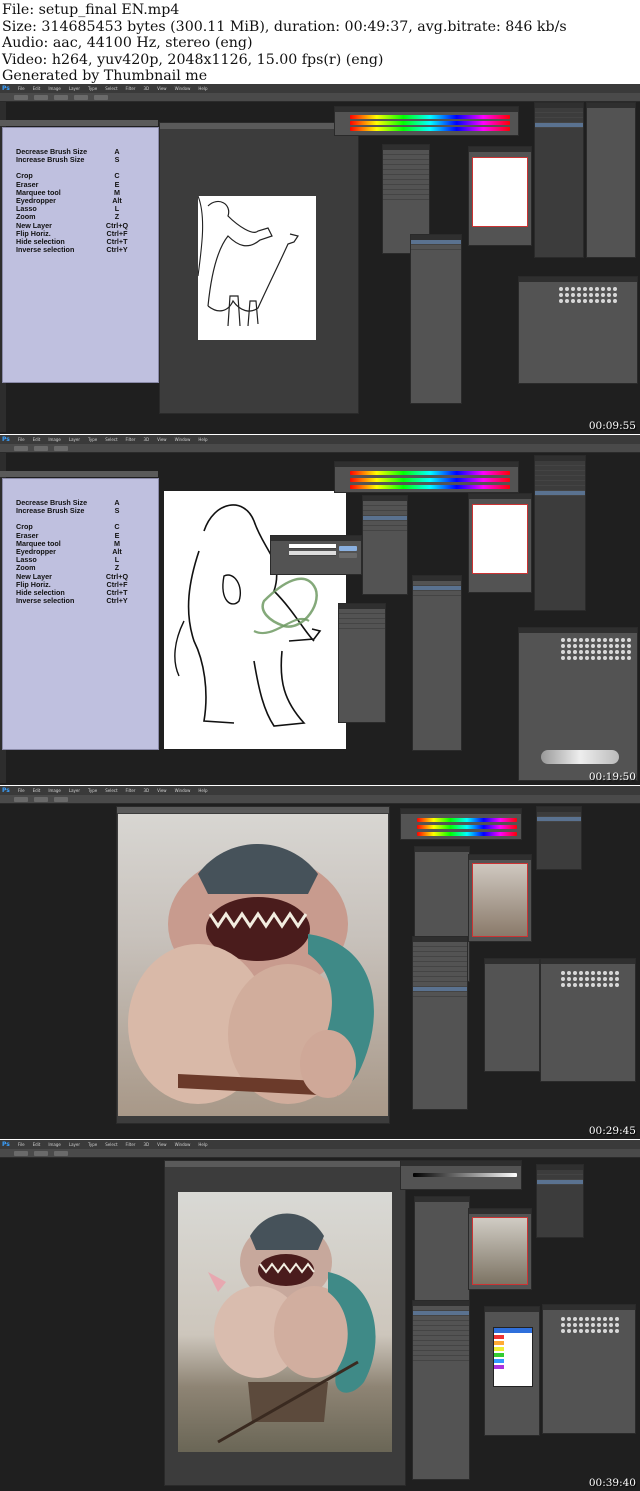 The width and height of the screenshot is (640, 1491). What do you see at coordinates (259, 126) in the screenshot?
I see `document-tab-sketch` at bounding box center [259, 126].